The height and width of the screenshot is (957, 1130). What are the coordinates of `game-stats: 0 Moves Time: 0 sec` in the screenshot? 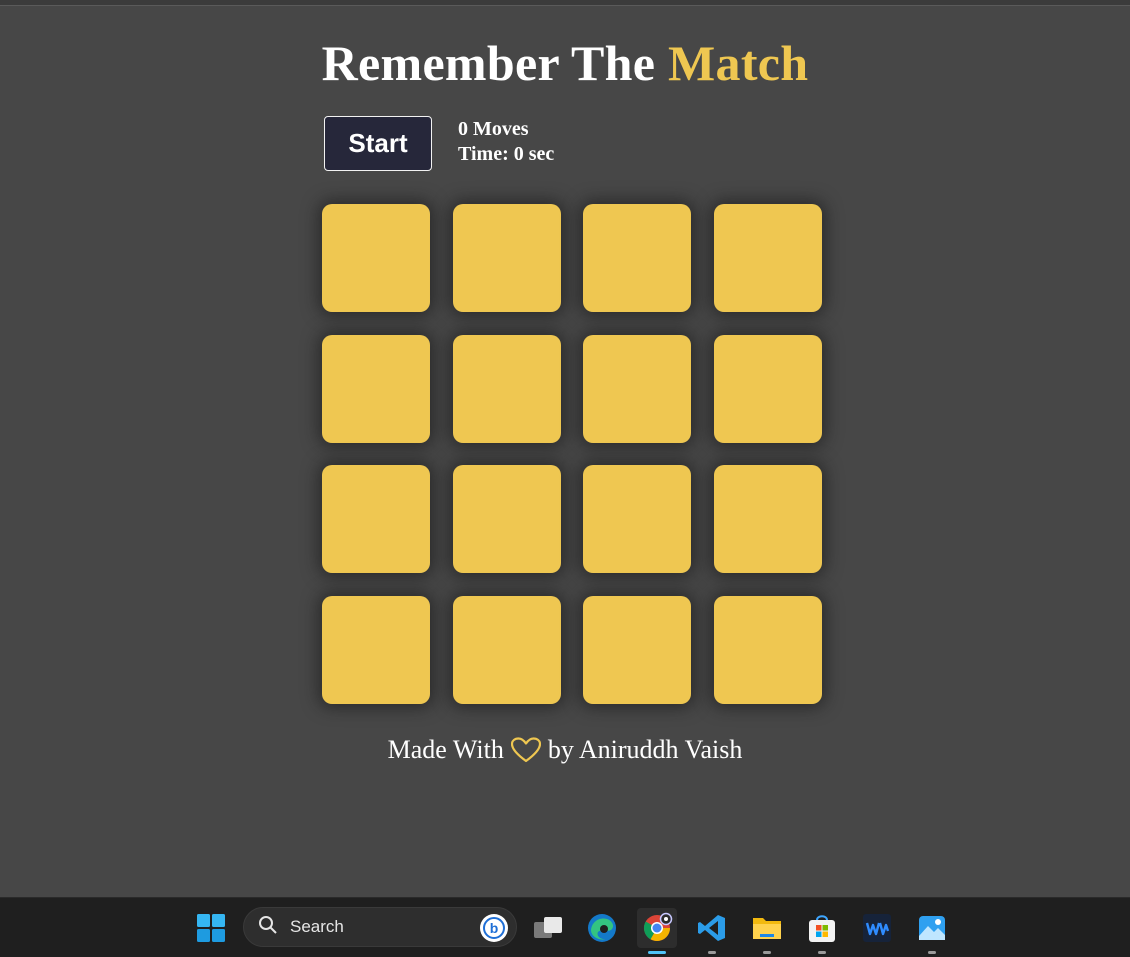 It's located at (506, 142).